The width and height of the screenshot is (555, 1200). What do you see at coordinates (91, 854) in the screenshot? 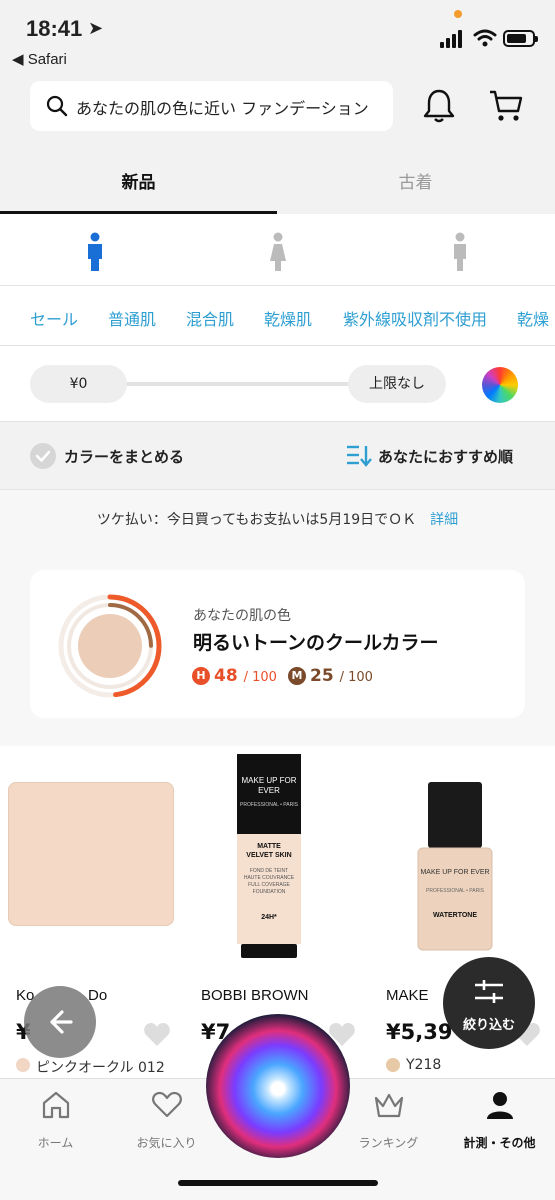
I see `product-image-compact` at bounding box center [91, 854].